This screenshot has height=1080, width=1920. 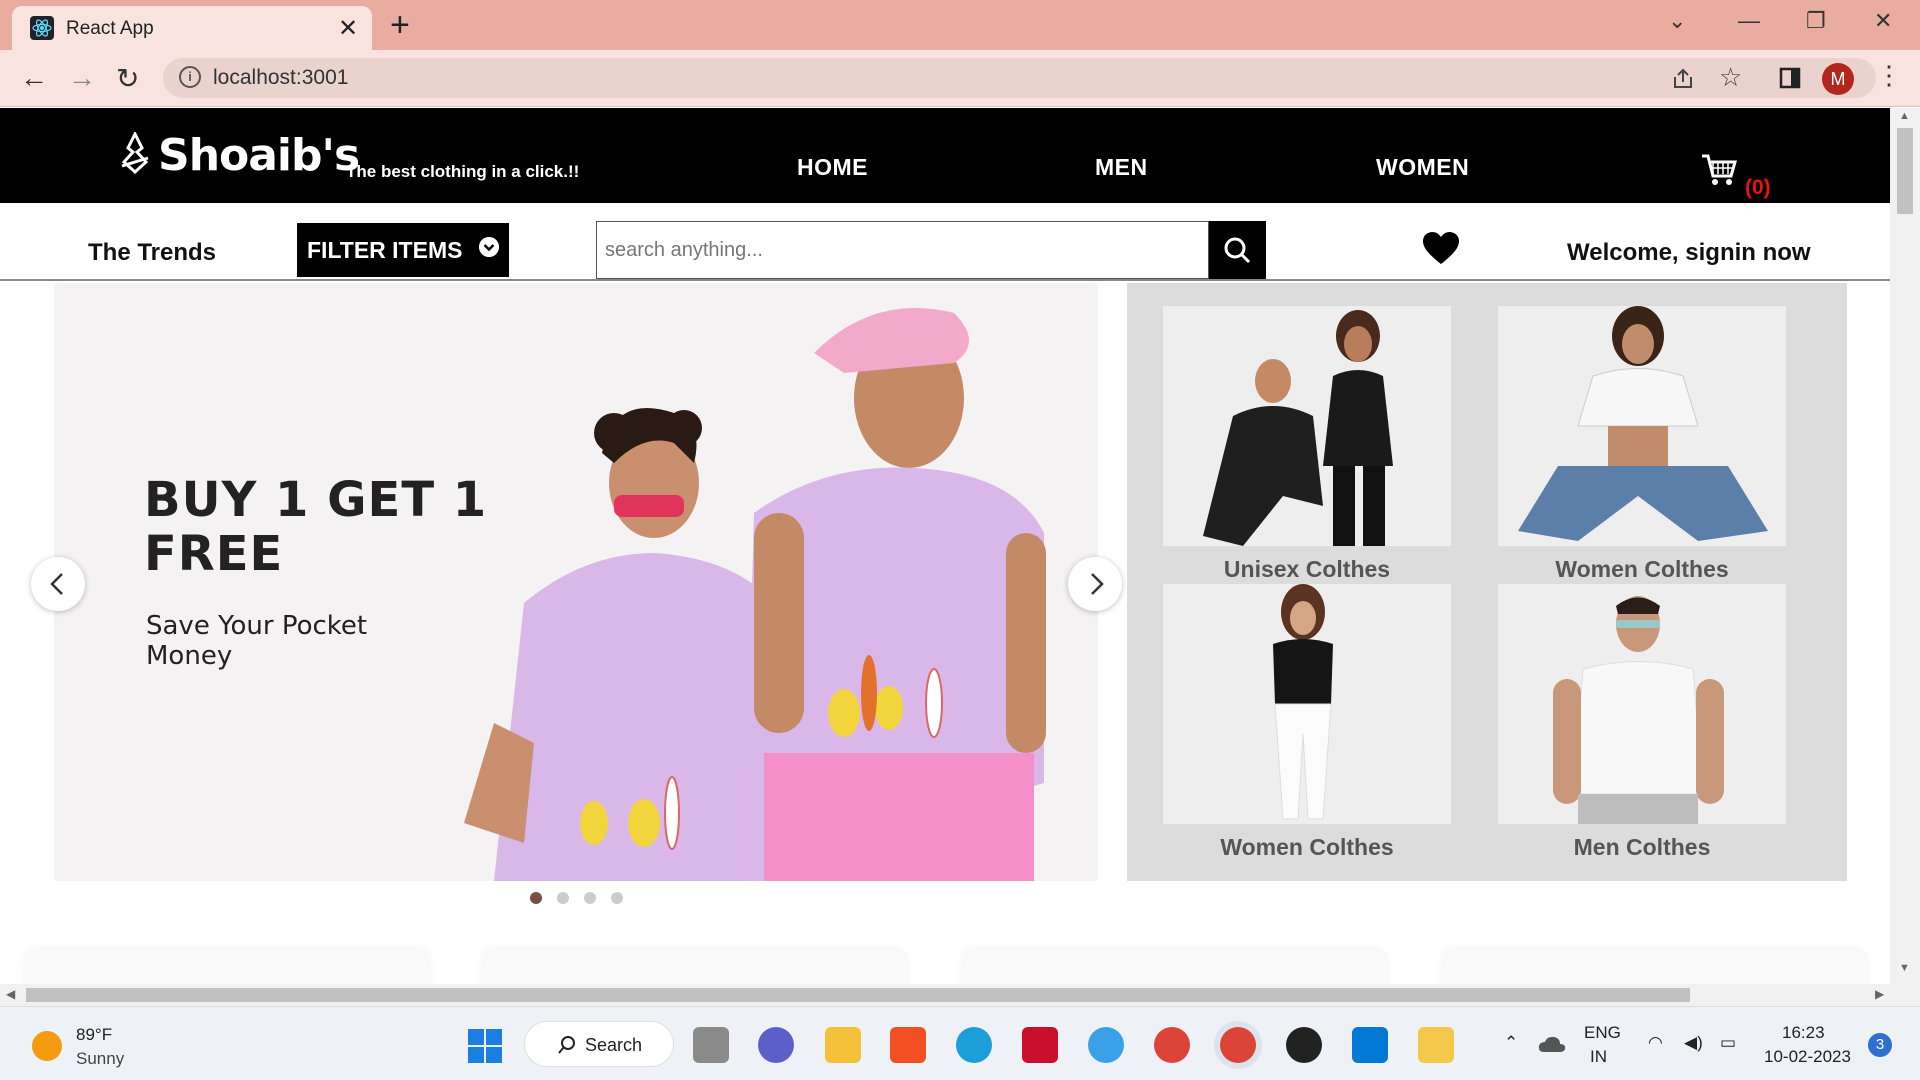 What do you see at coordinates (1905, 171) in the screenshot?
I see `vertical-scroll-thumb` at bounding box center [1905, 171].